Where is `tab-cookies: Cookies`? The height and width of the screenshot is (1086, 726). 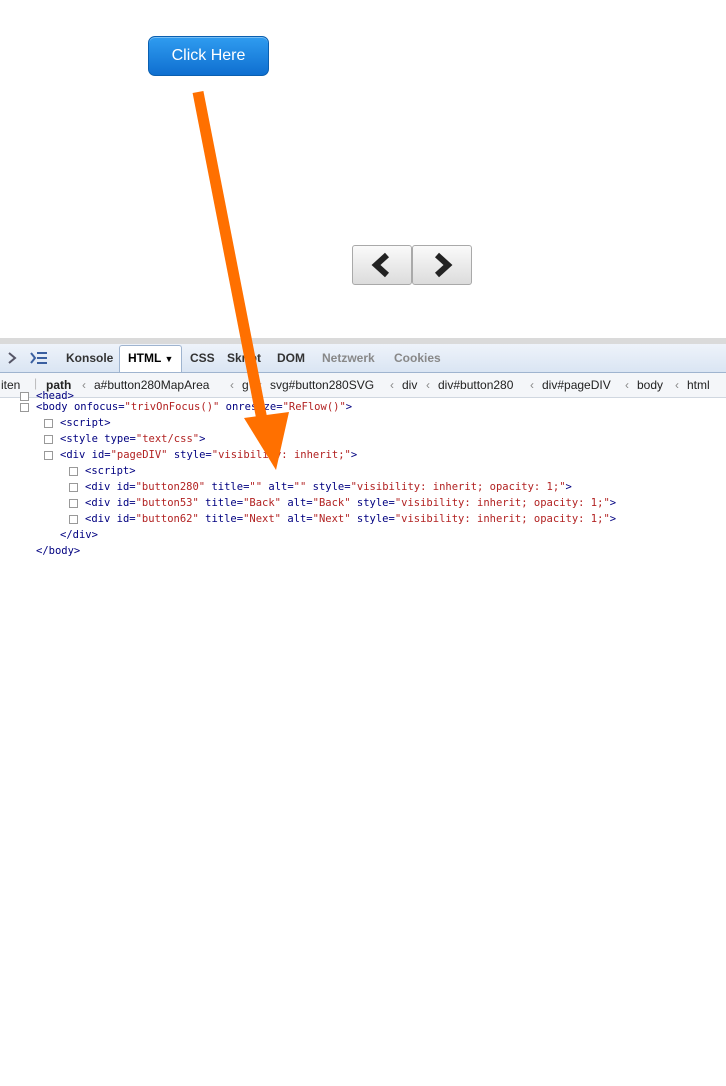
tab-cookies: Cookies is located at coordinates (417, 358).